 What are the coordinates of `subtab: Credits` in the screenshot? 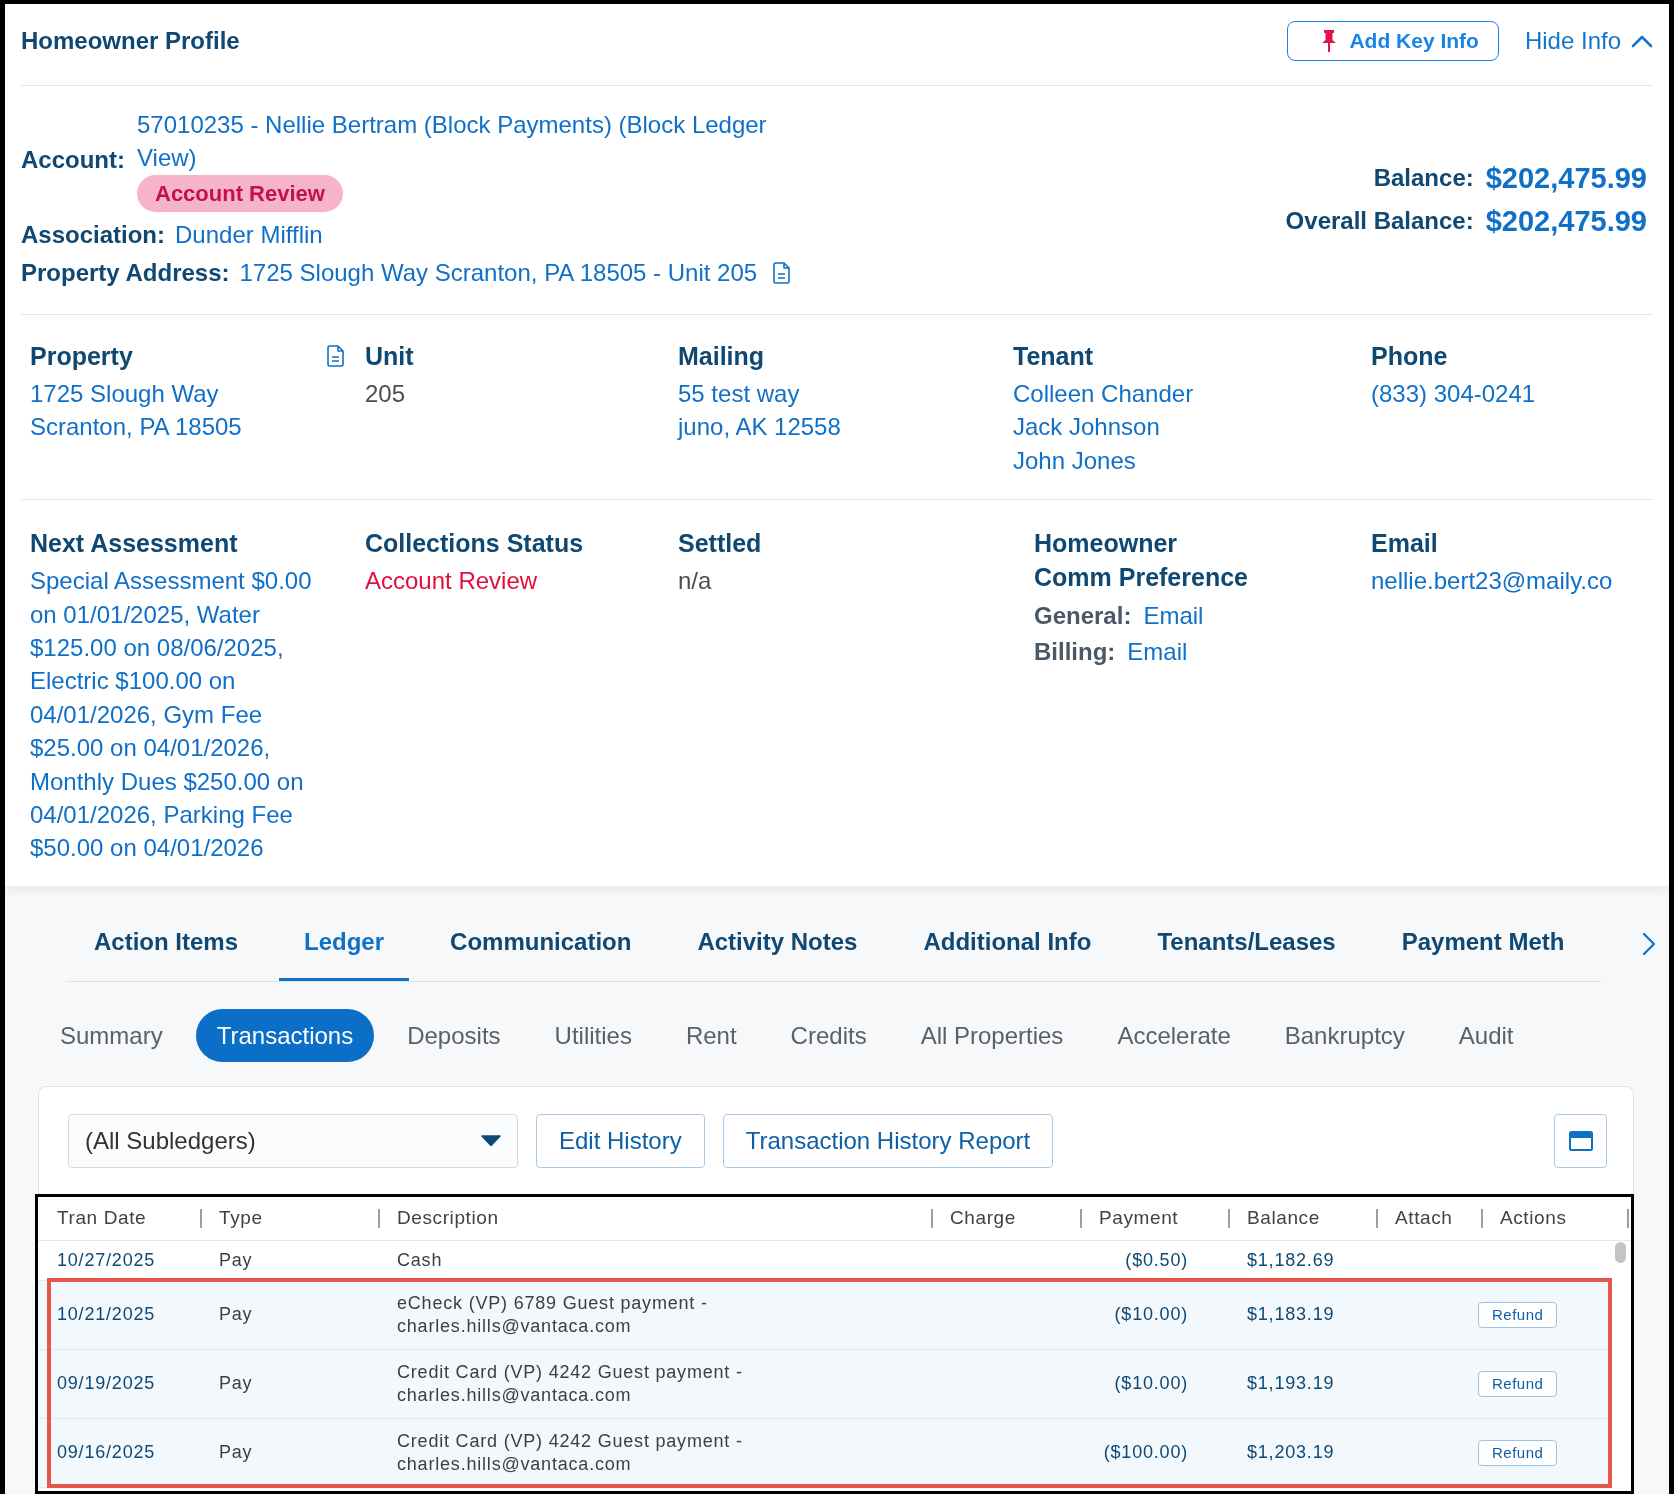 It's located at (828, 1035).